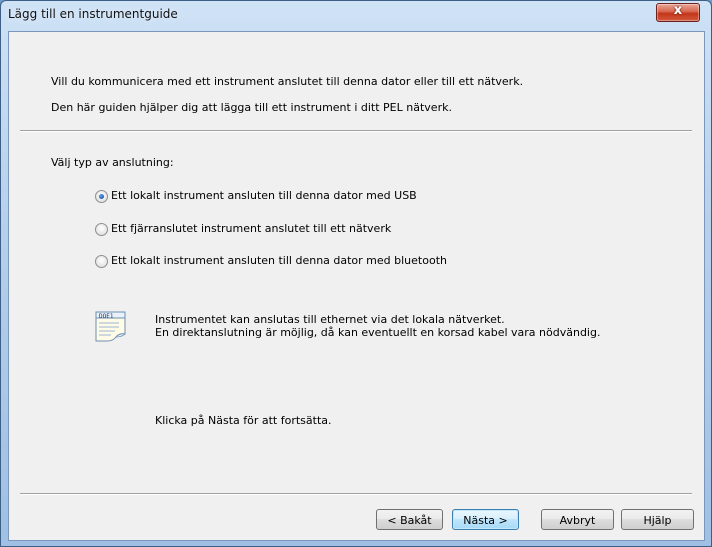 Image resolution: width=712 pixels, height=547 pixels. Describe the element at coordinates (106, 316) in the screenshot. I see `document-icon-text: DOE1` at that location.